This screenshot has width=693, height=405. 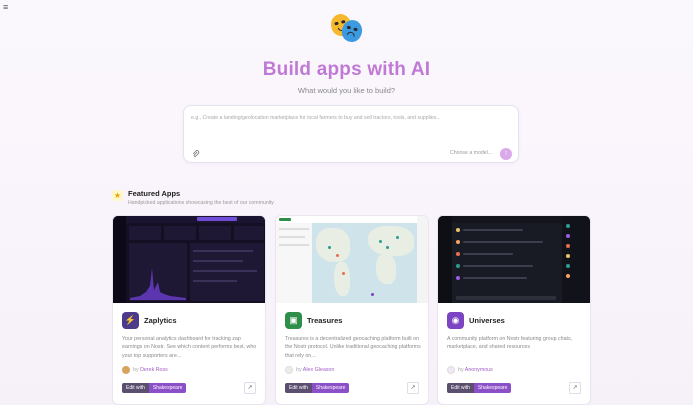 What do you see at coordinates (479, 370) in the screenshot?
I see `author-name: Anonymous` at bounding box center [479, 370].